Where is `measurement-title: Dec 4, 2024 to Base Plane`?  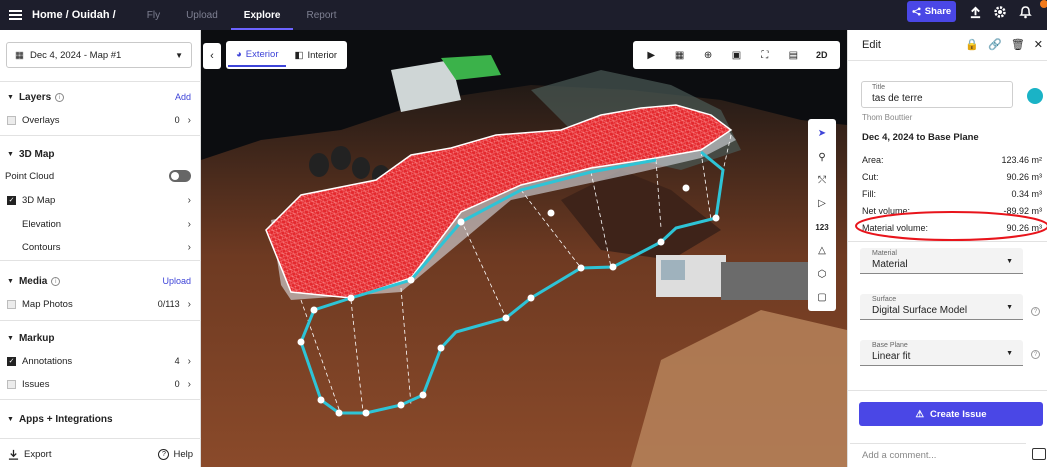 measurement-title: Dec 4, 2024 to Base Plane is located at coordinates (920, 137).